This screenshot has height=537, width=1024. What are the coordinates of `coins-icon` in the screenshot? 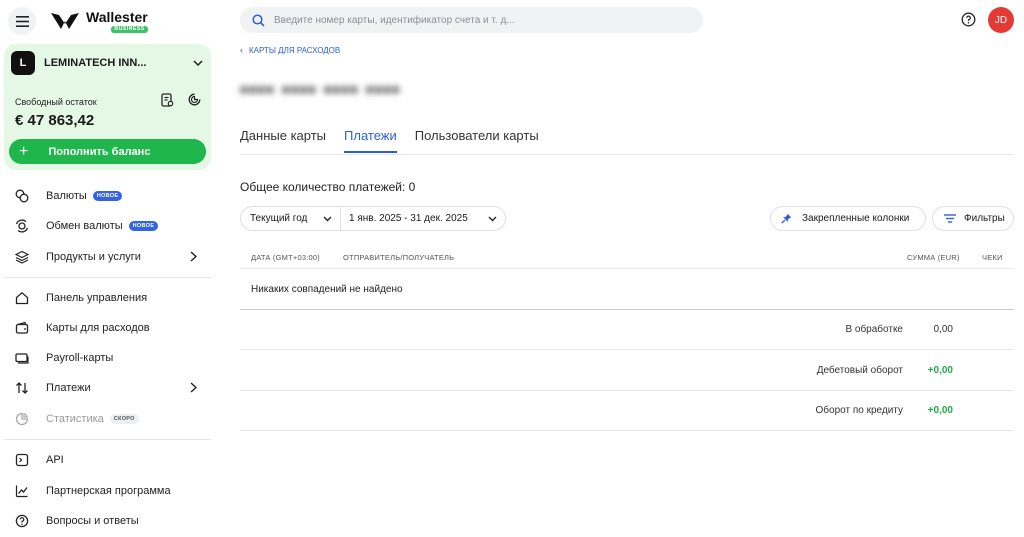 It's located at (22, 196).